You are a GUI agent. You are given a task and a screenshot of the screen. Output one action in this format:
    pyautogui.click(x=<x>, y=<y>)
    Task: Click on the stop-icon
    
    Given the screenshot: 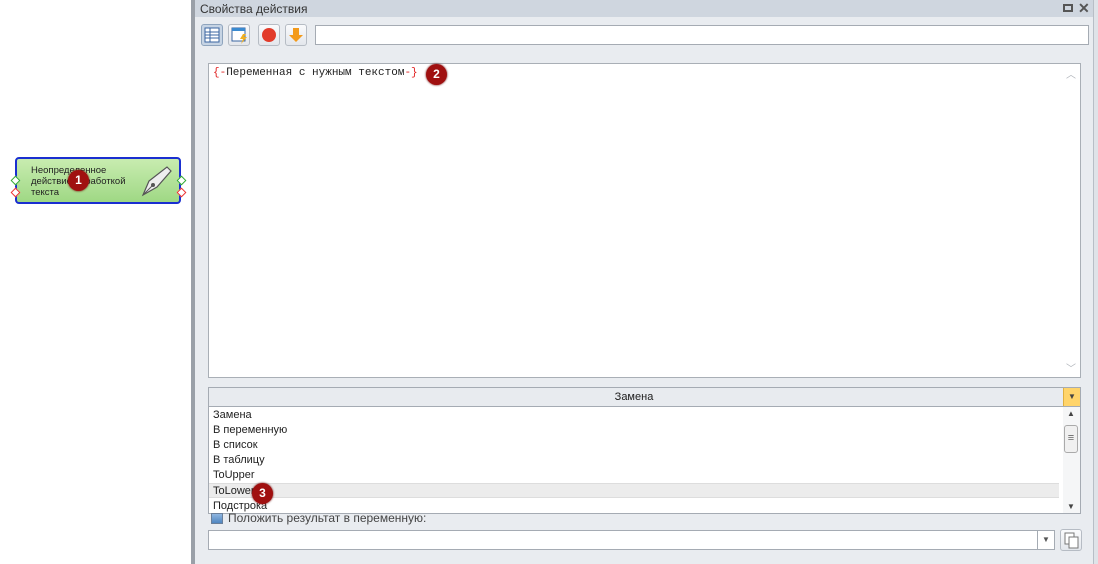 What is the action you would take?
    pyautogui.click(x=269, y=35)
    